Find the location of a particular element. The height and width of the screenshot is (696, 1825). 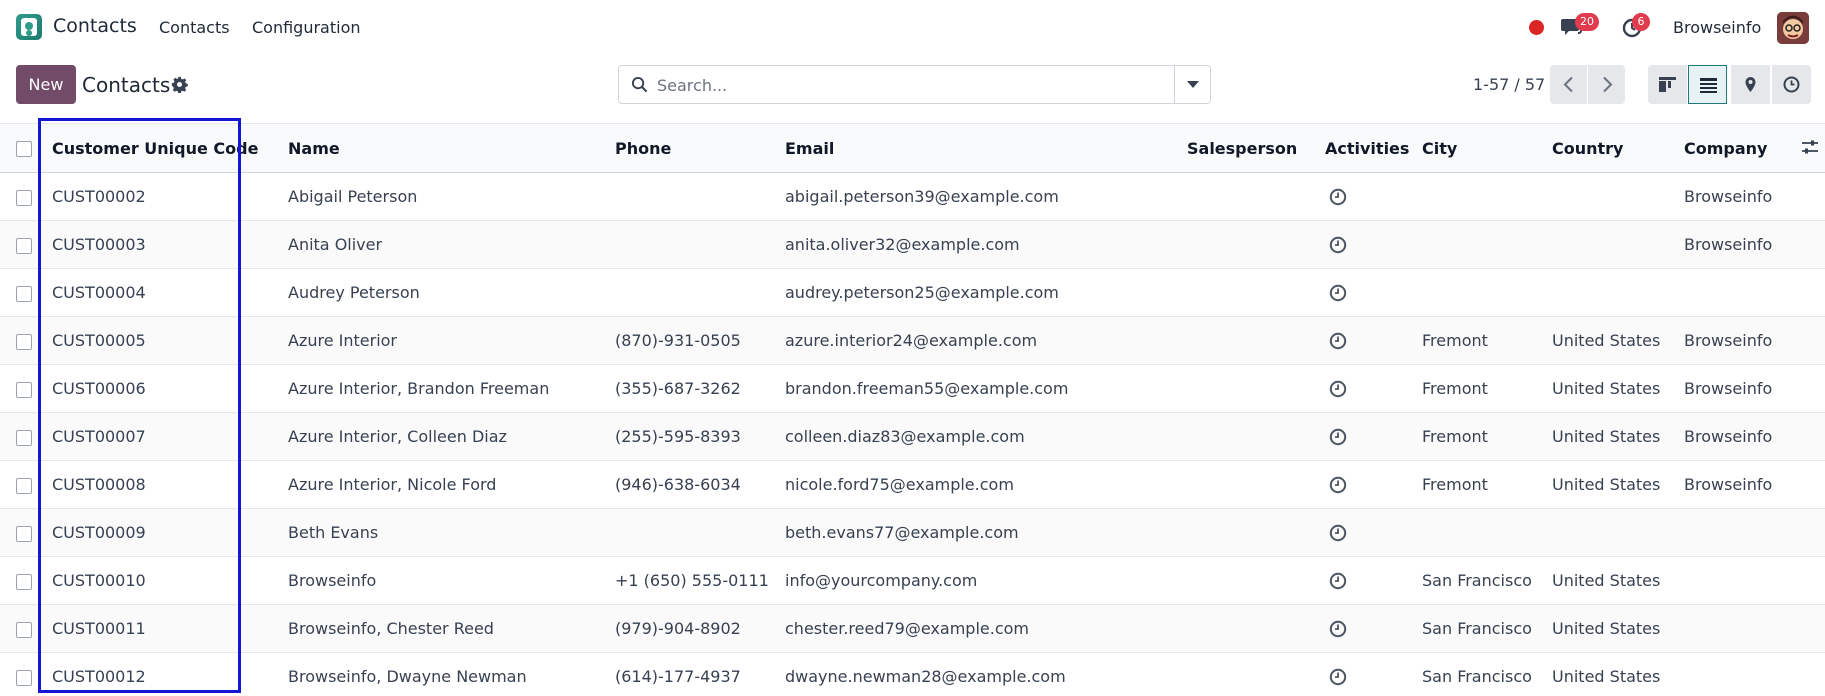

pager-previous-button is located at coordinates (1568, 84).